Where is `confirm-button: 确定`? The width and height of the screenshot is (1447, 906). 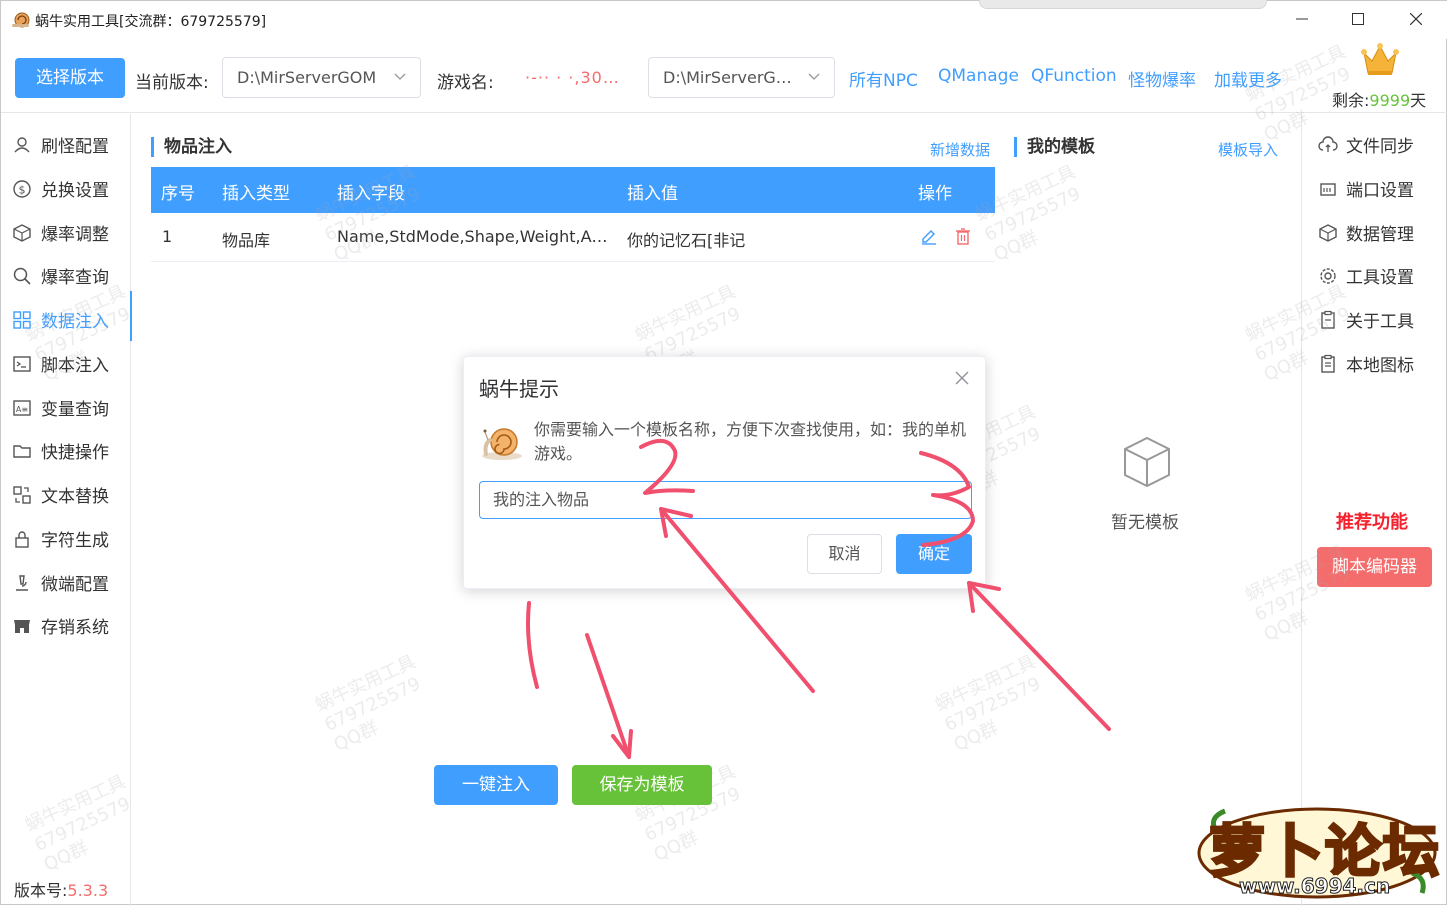
confirm-button: 确定 is located at coordinates (934, 554).